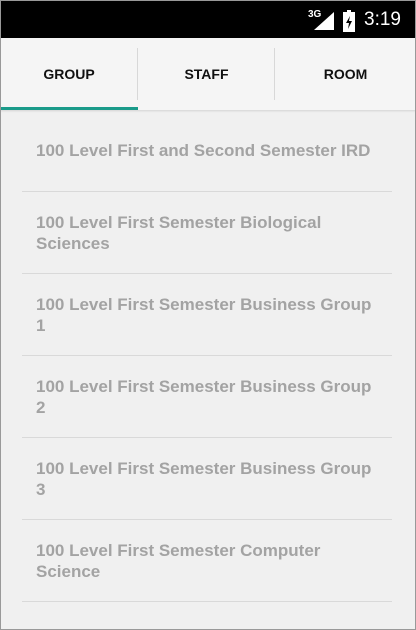  I want to click on tab-label: GROUP, so click(69, 74).